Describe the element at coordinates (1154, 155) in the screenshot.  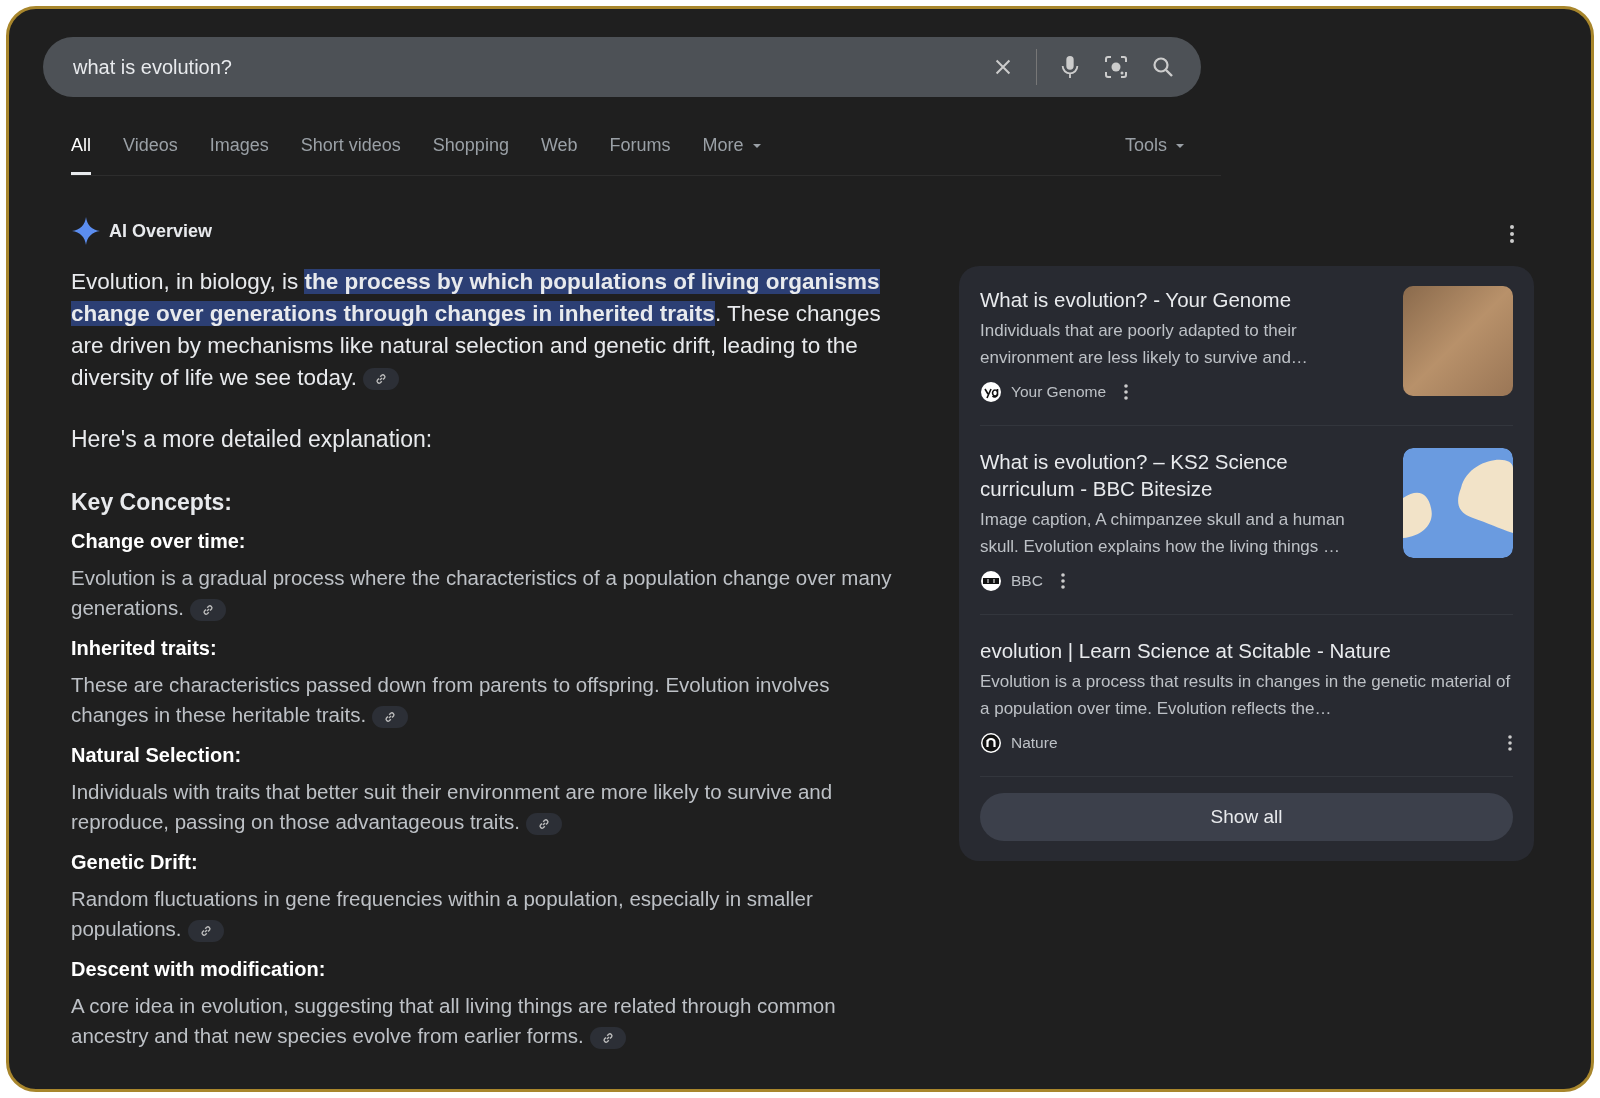
I see `tools-dropdown: Tools` at that location.